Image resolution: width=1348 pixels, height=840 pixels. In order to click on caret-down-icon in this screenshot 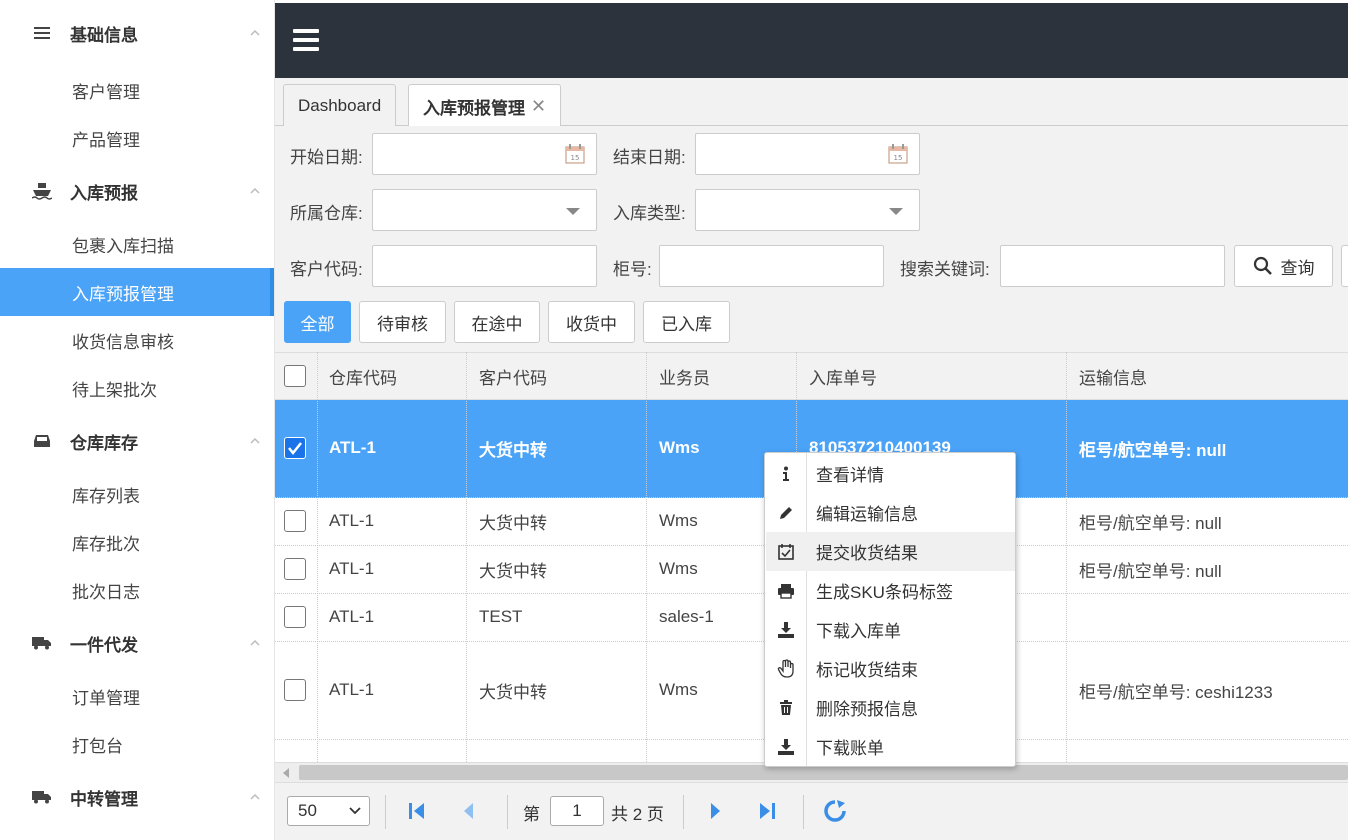, I will do `click(573, 211)`.